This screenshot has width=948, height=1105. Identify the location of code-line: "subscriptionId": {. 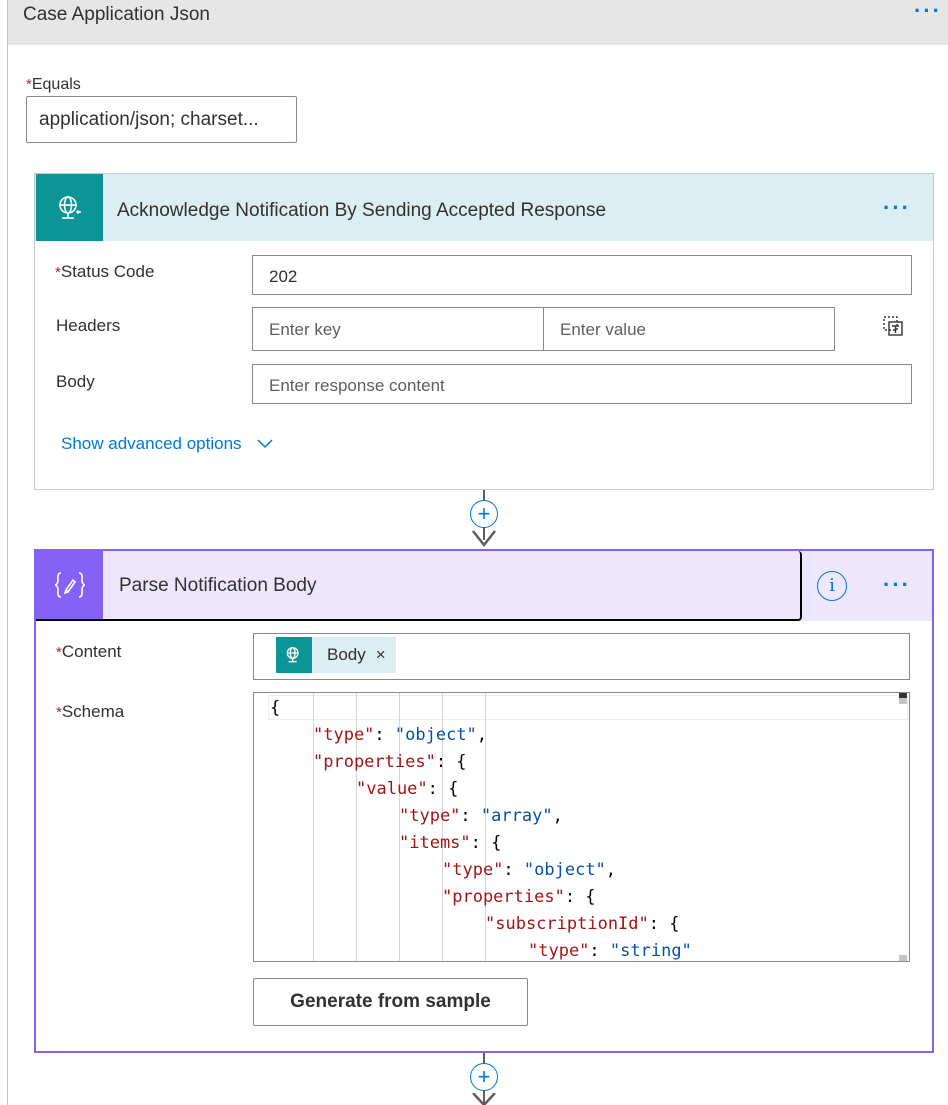
(582, 924).